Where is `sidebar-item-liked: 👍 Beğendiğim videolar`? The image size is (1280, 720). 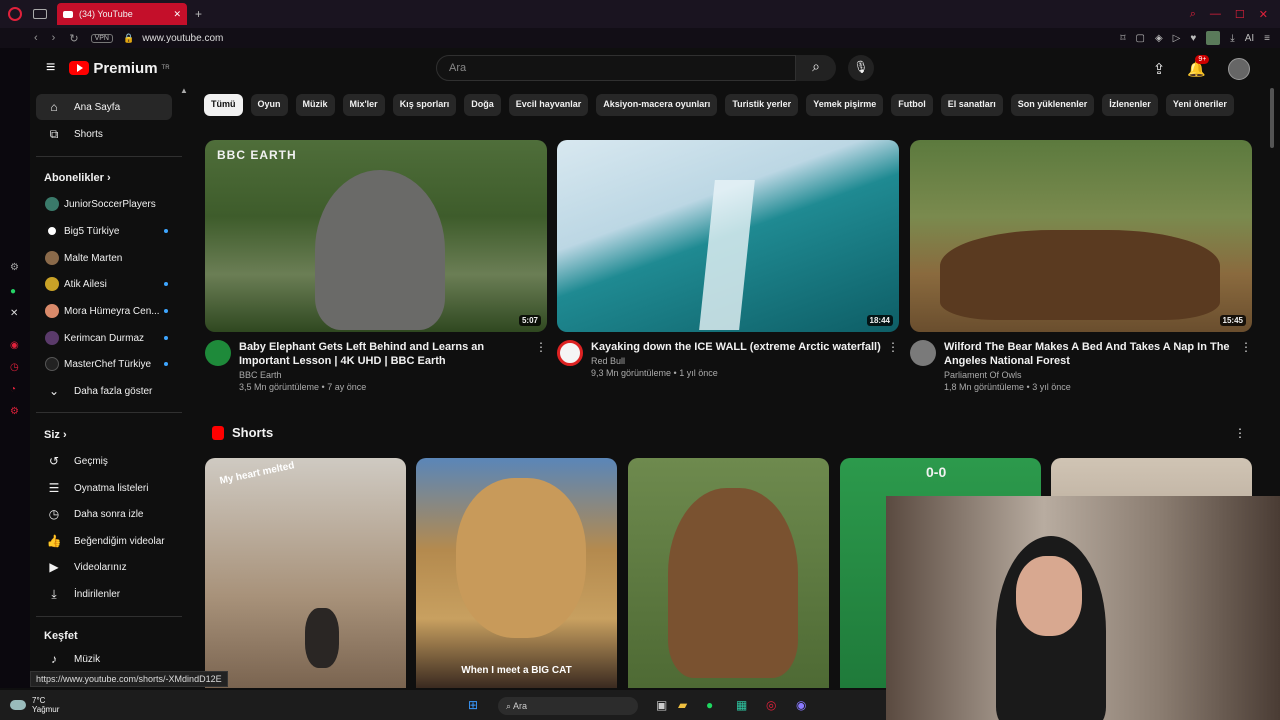 sidebar-item-liked: 👍 Beğendiğim videolar is located at coordinates (104, 541).